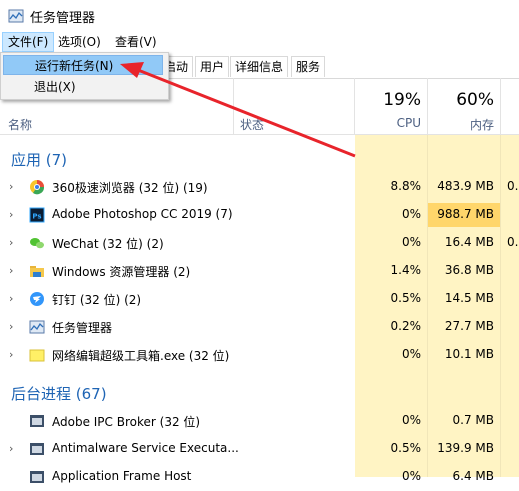 This screenshot has width=519, height=491. Describe the element at coordinates (83, 87) in the screenshot. I see `exit-item: 退出(X)` at that location.